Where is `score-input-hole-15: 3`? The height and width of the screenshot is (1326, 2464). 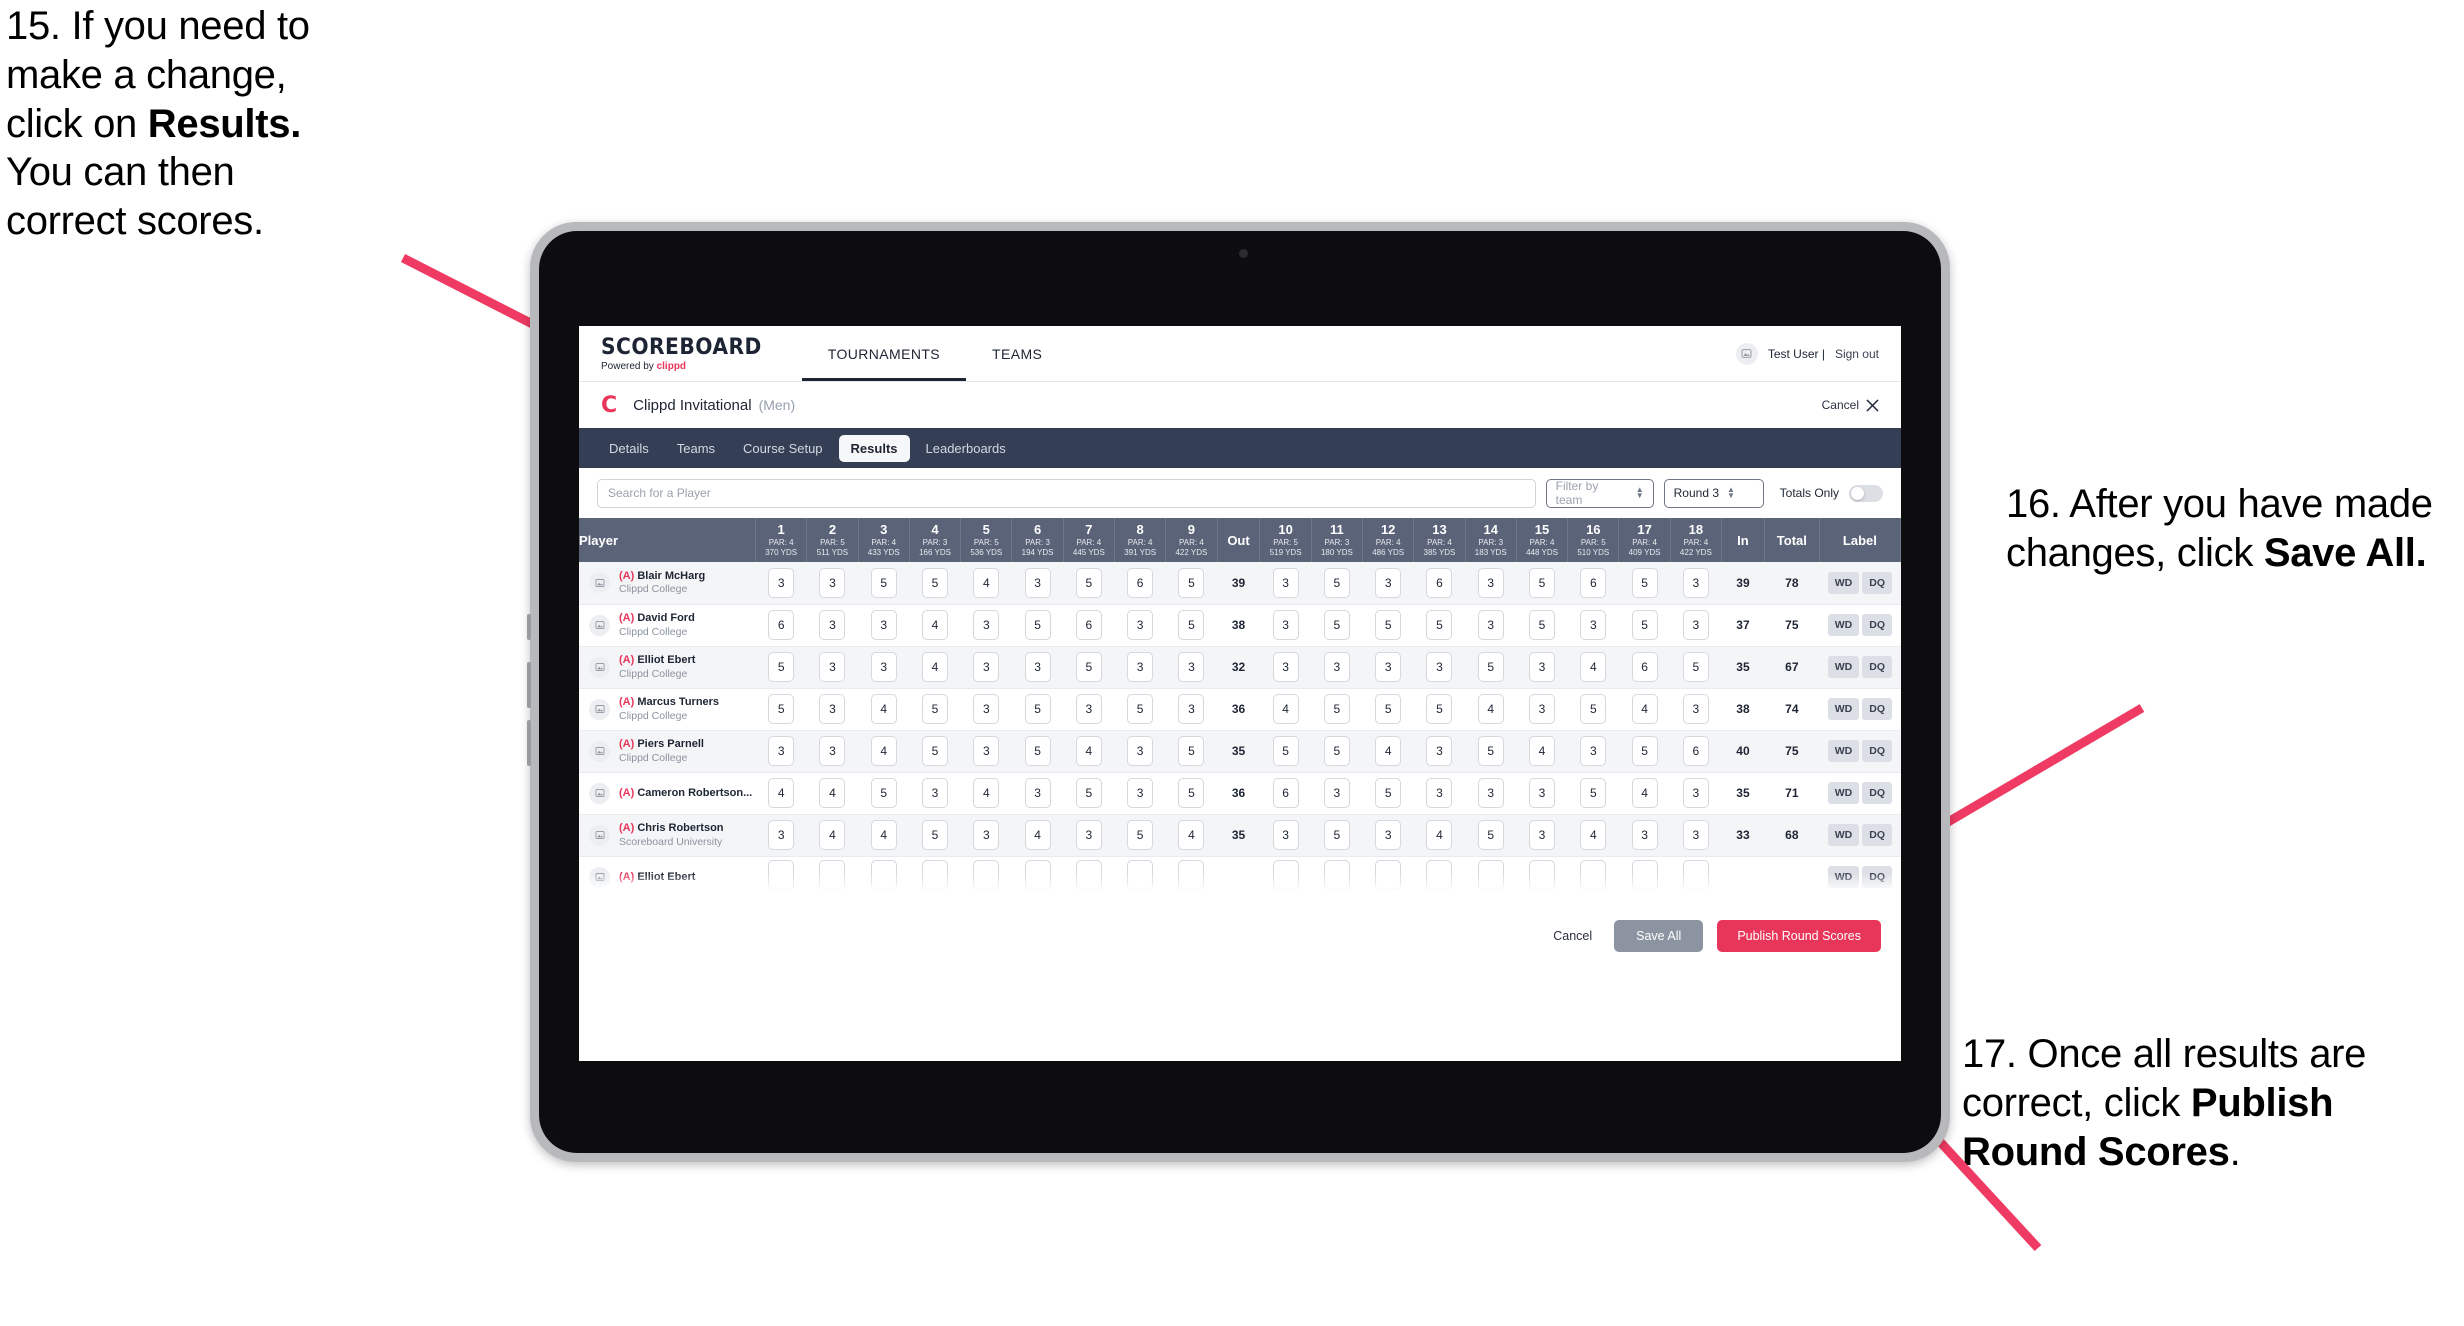
score-input-hole-15: 3 is located at coordinates (1542, 793).